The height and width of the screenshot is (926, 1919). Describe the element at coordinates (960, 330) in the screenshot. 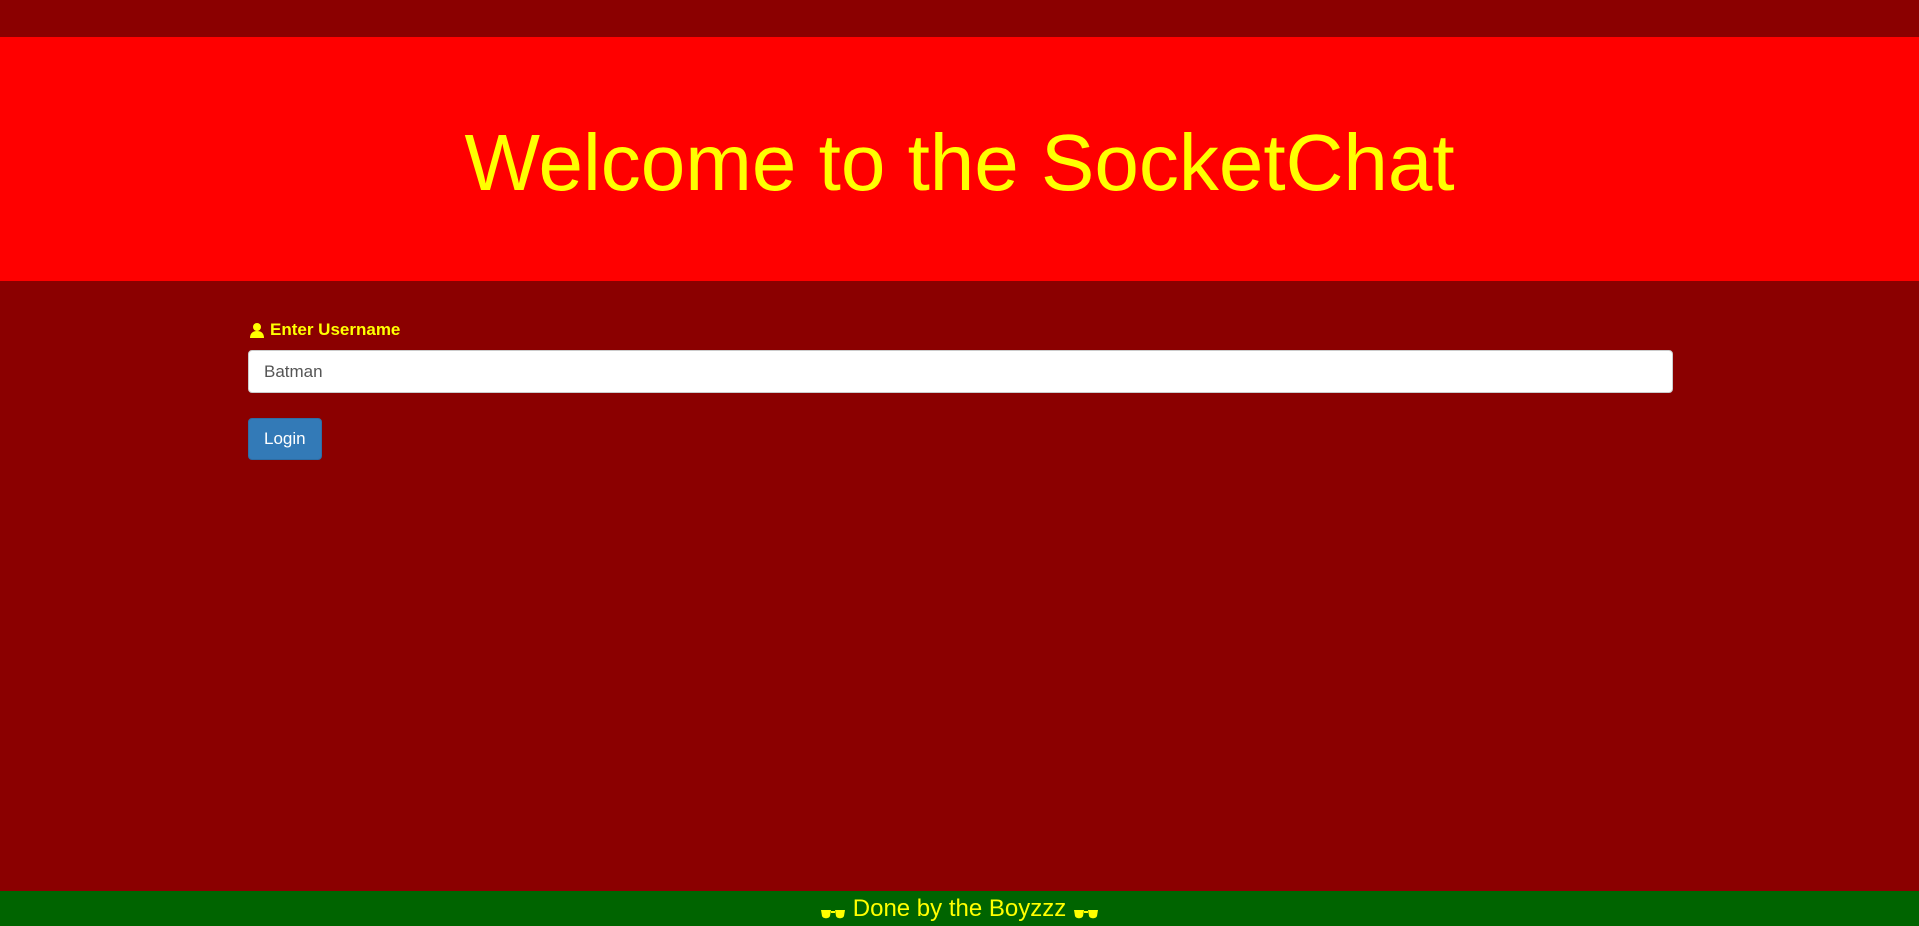

I see `username-label: Enter Username` at that location.